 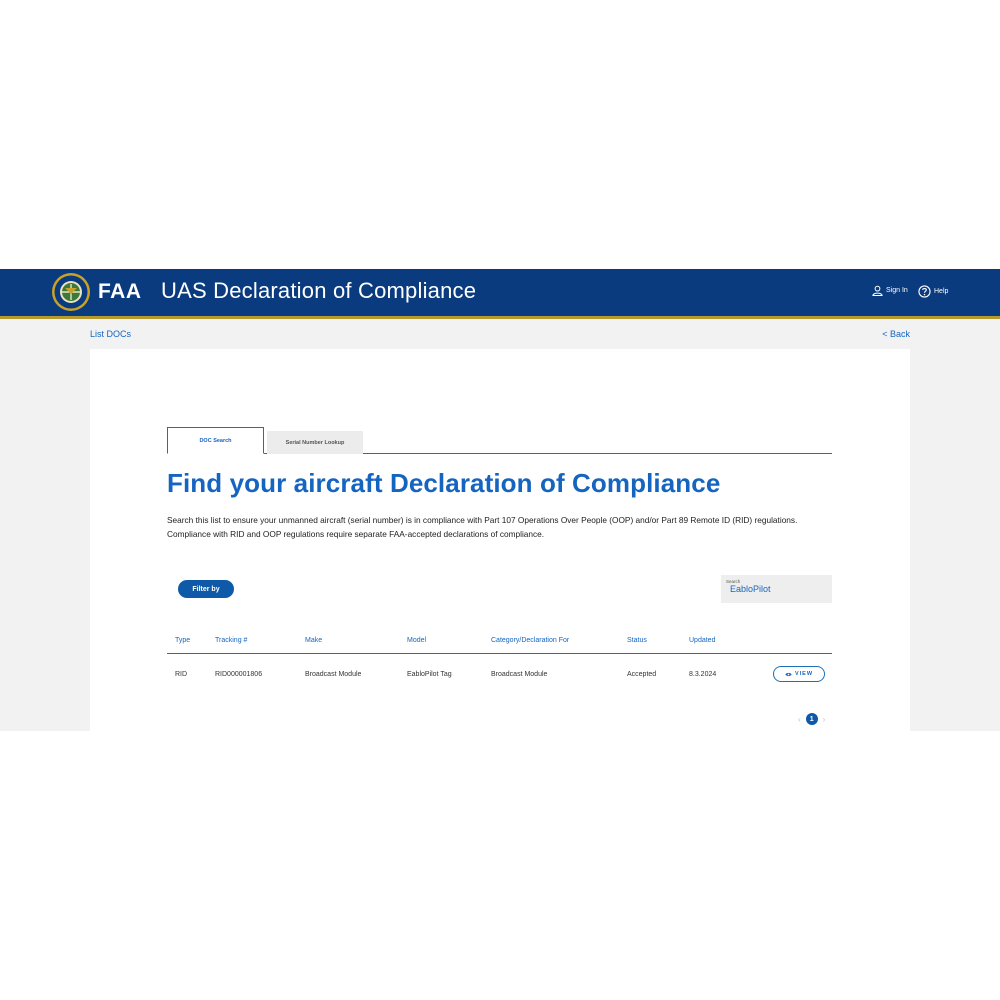 What do you see at coordinates (637, 640) in the screenshot?
I see `column-header-status: Status` at bounding box center [637, 640].